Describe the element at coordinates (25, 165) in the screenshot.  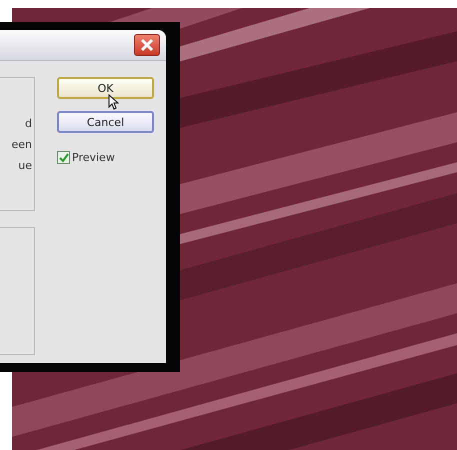
I see `panel-text: ue` at that location.